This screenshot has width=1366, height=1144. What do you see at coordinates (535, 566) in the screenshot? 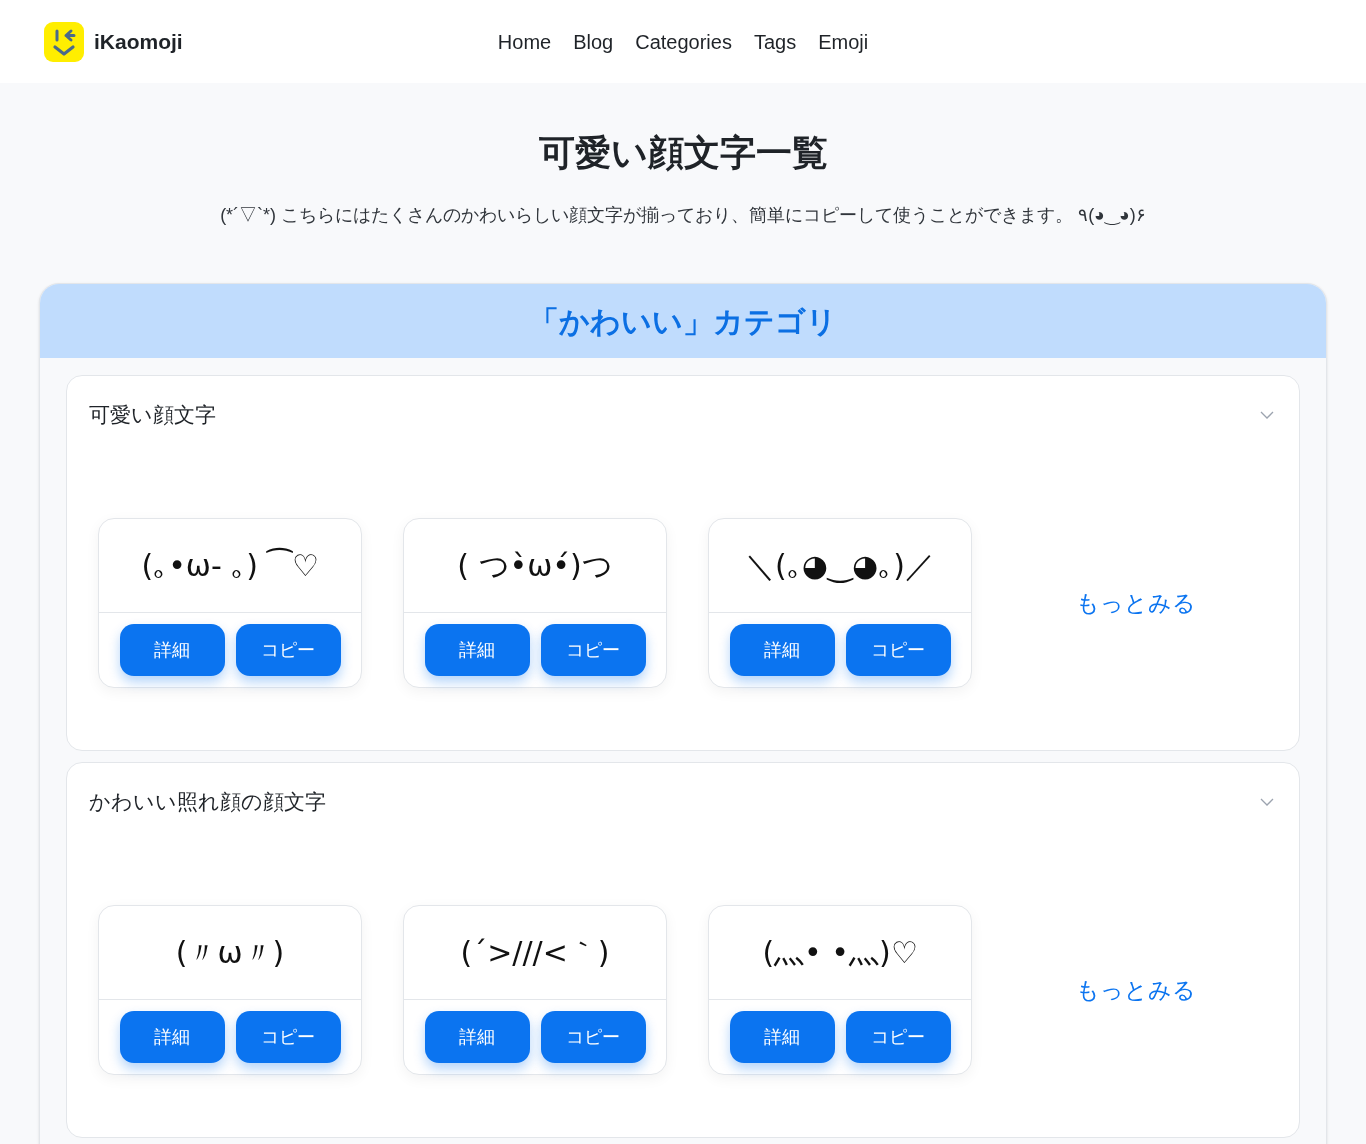
I see `kaomoji-text: ( つ•̀ω•́)つ` at bounding box center [535, 566].